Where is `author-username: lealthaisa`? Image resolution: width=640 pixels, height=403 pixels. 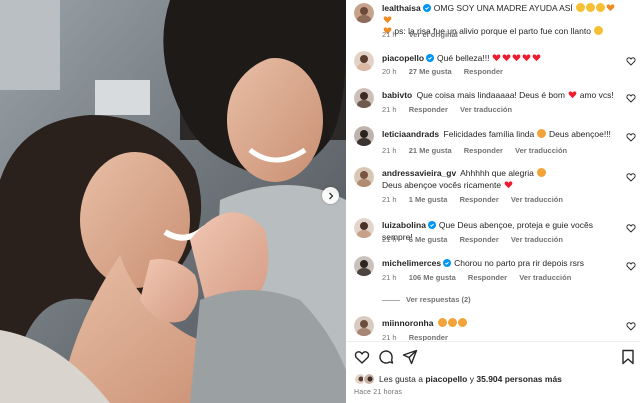 author-username: lealthaisa is located at coordinates (401, 8).